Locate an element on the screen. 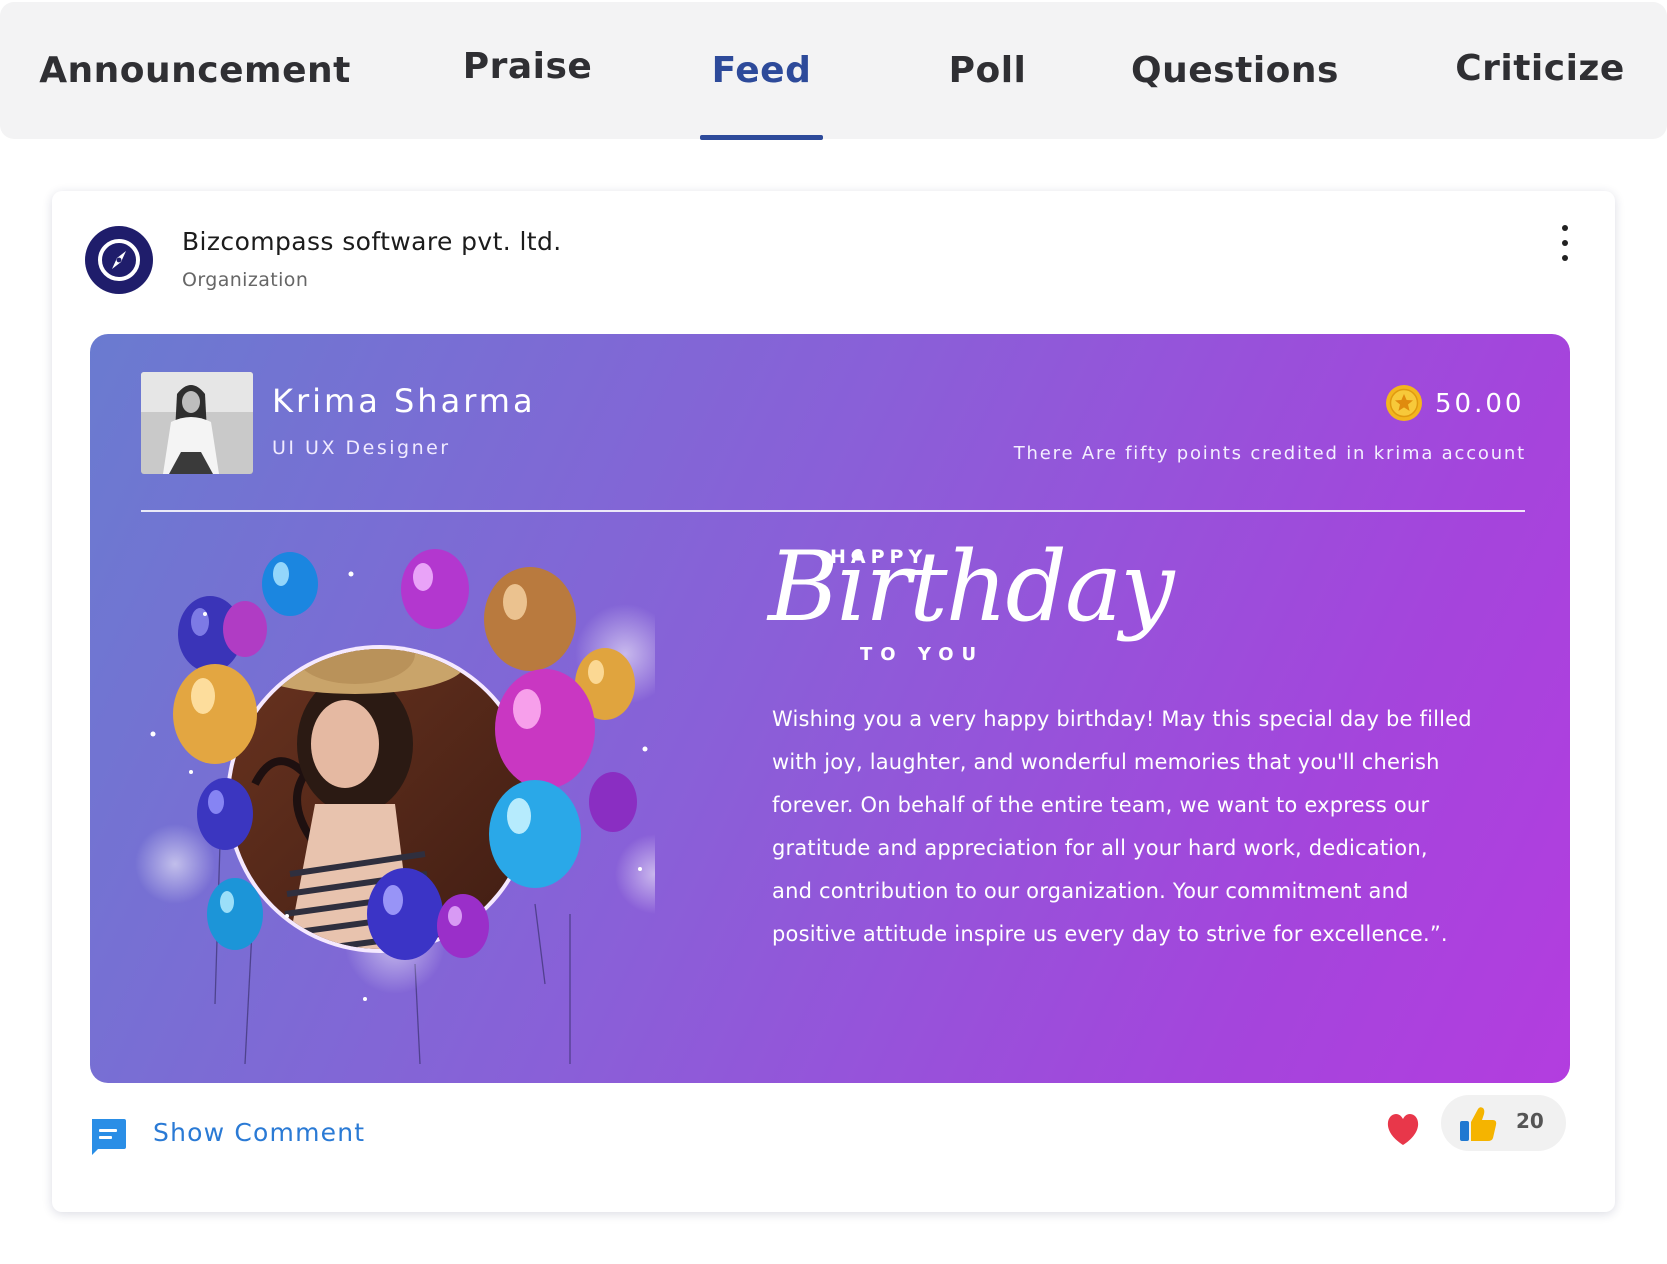 The height and width of the screenshot is (1264, 1667). coin-star-icon is located at coordinates (1404, 403).